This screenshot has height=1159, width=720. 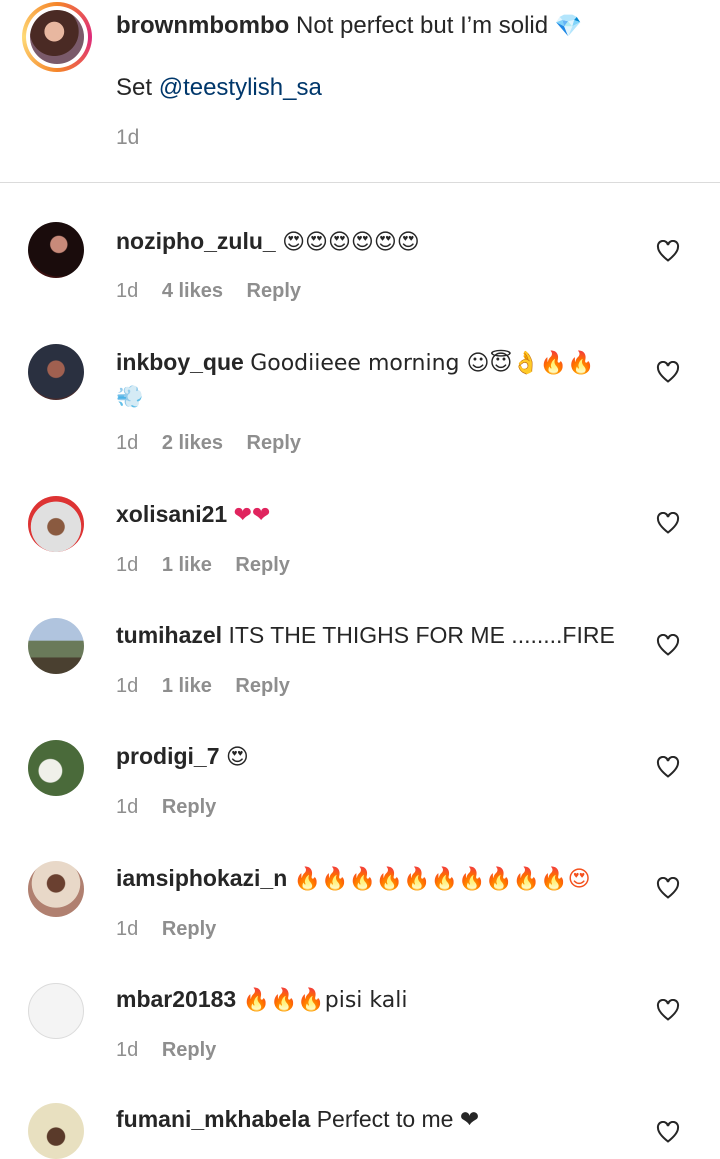 I want to click on comment-text: fumani_mkhabela Perfect to me ❤, so click(x=366, y=1119).